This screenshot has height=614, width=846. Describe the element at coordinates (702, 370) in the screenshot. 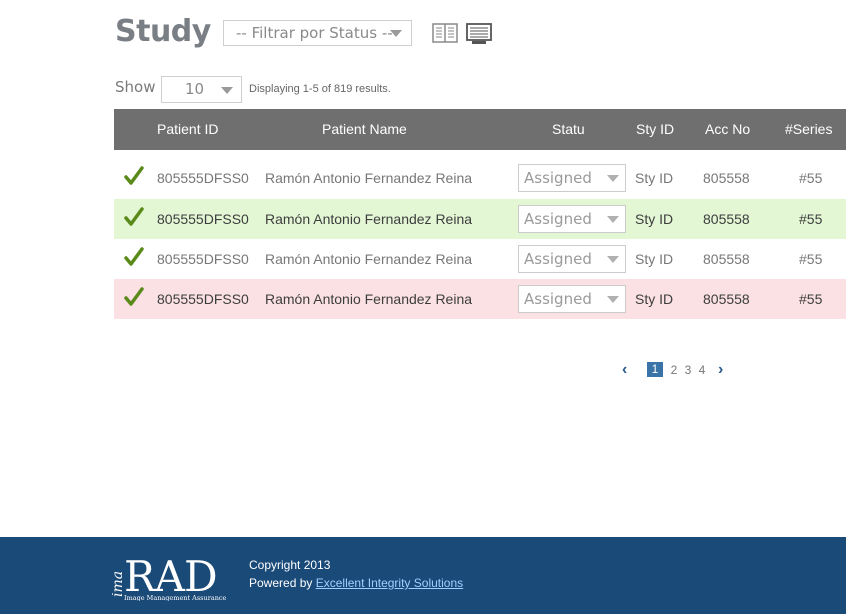

I see `page-4-link: 4` at that location.